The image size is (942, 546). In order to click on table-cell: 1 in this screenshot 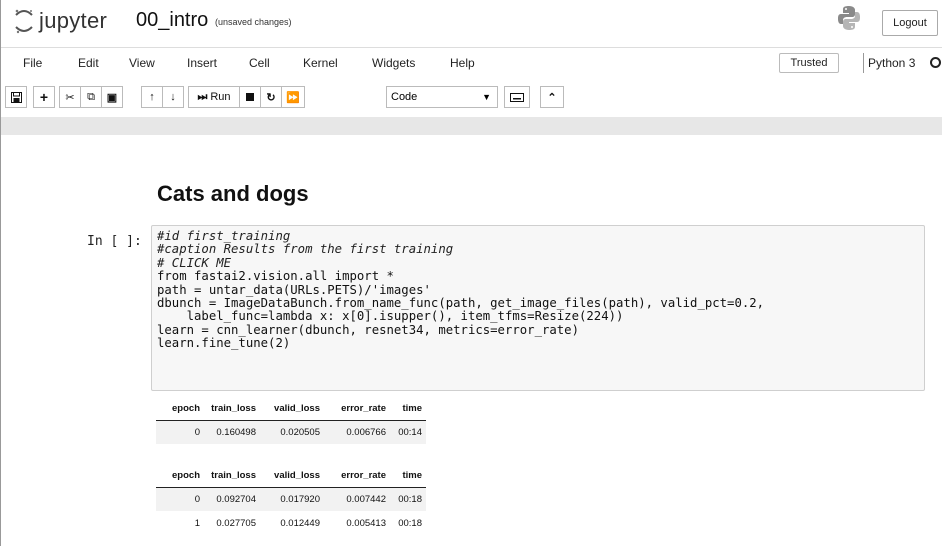, I will do `click(197, 523)`.